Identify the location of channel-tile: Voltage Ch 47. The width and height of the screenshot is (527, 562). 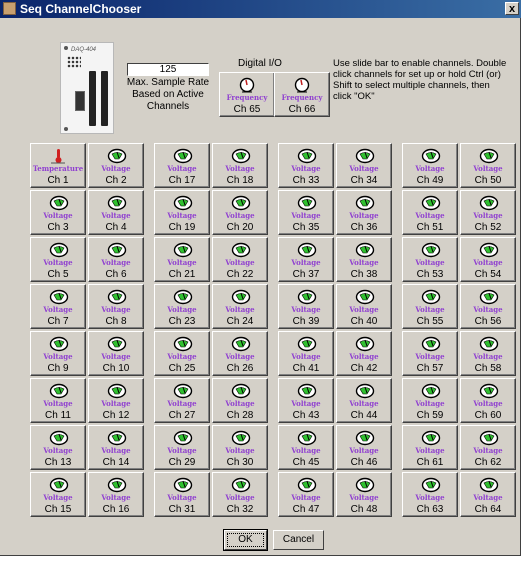
(306, 494).